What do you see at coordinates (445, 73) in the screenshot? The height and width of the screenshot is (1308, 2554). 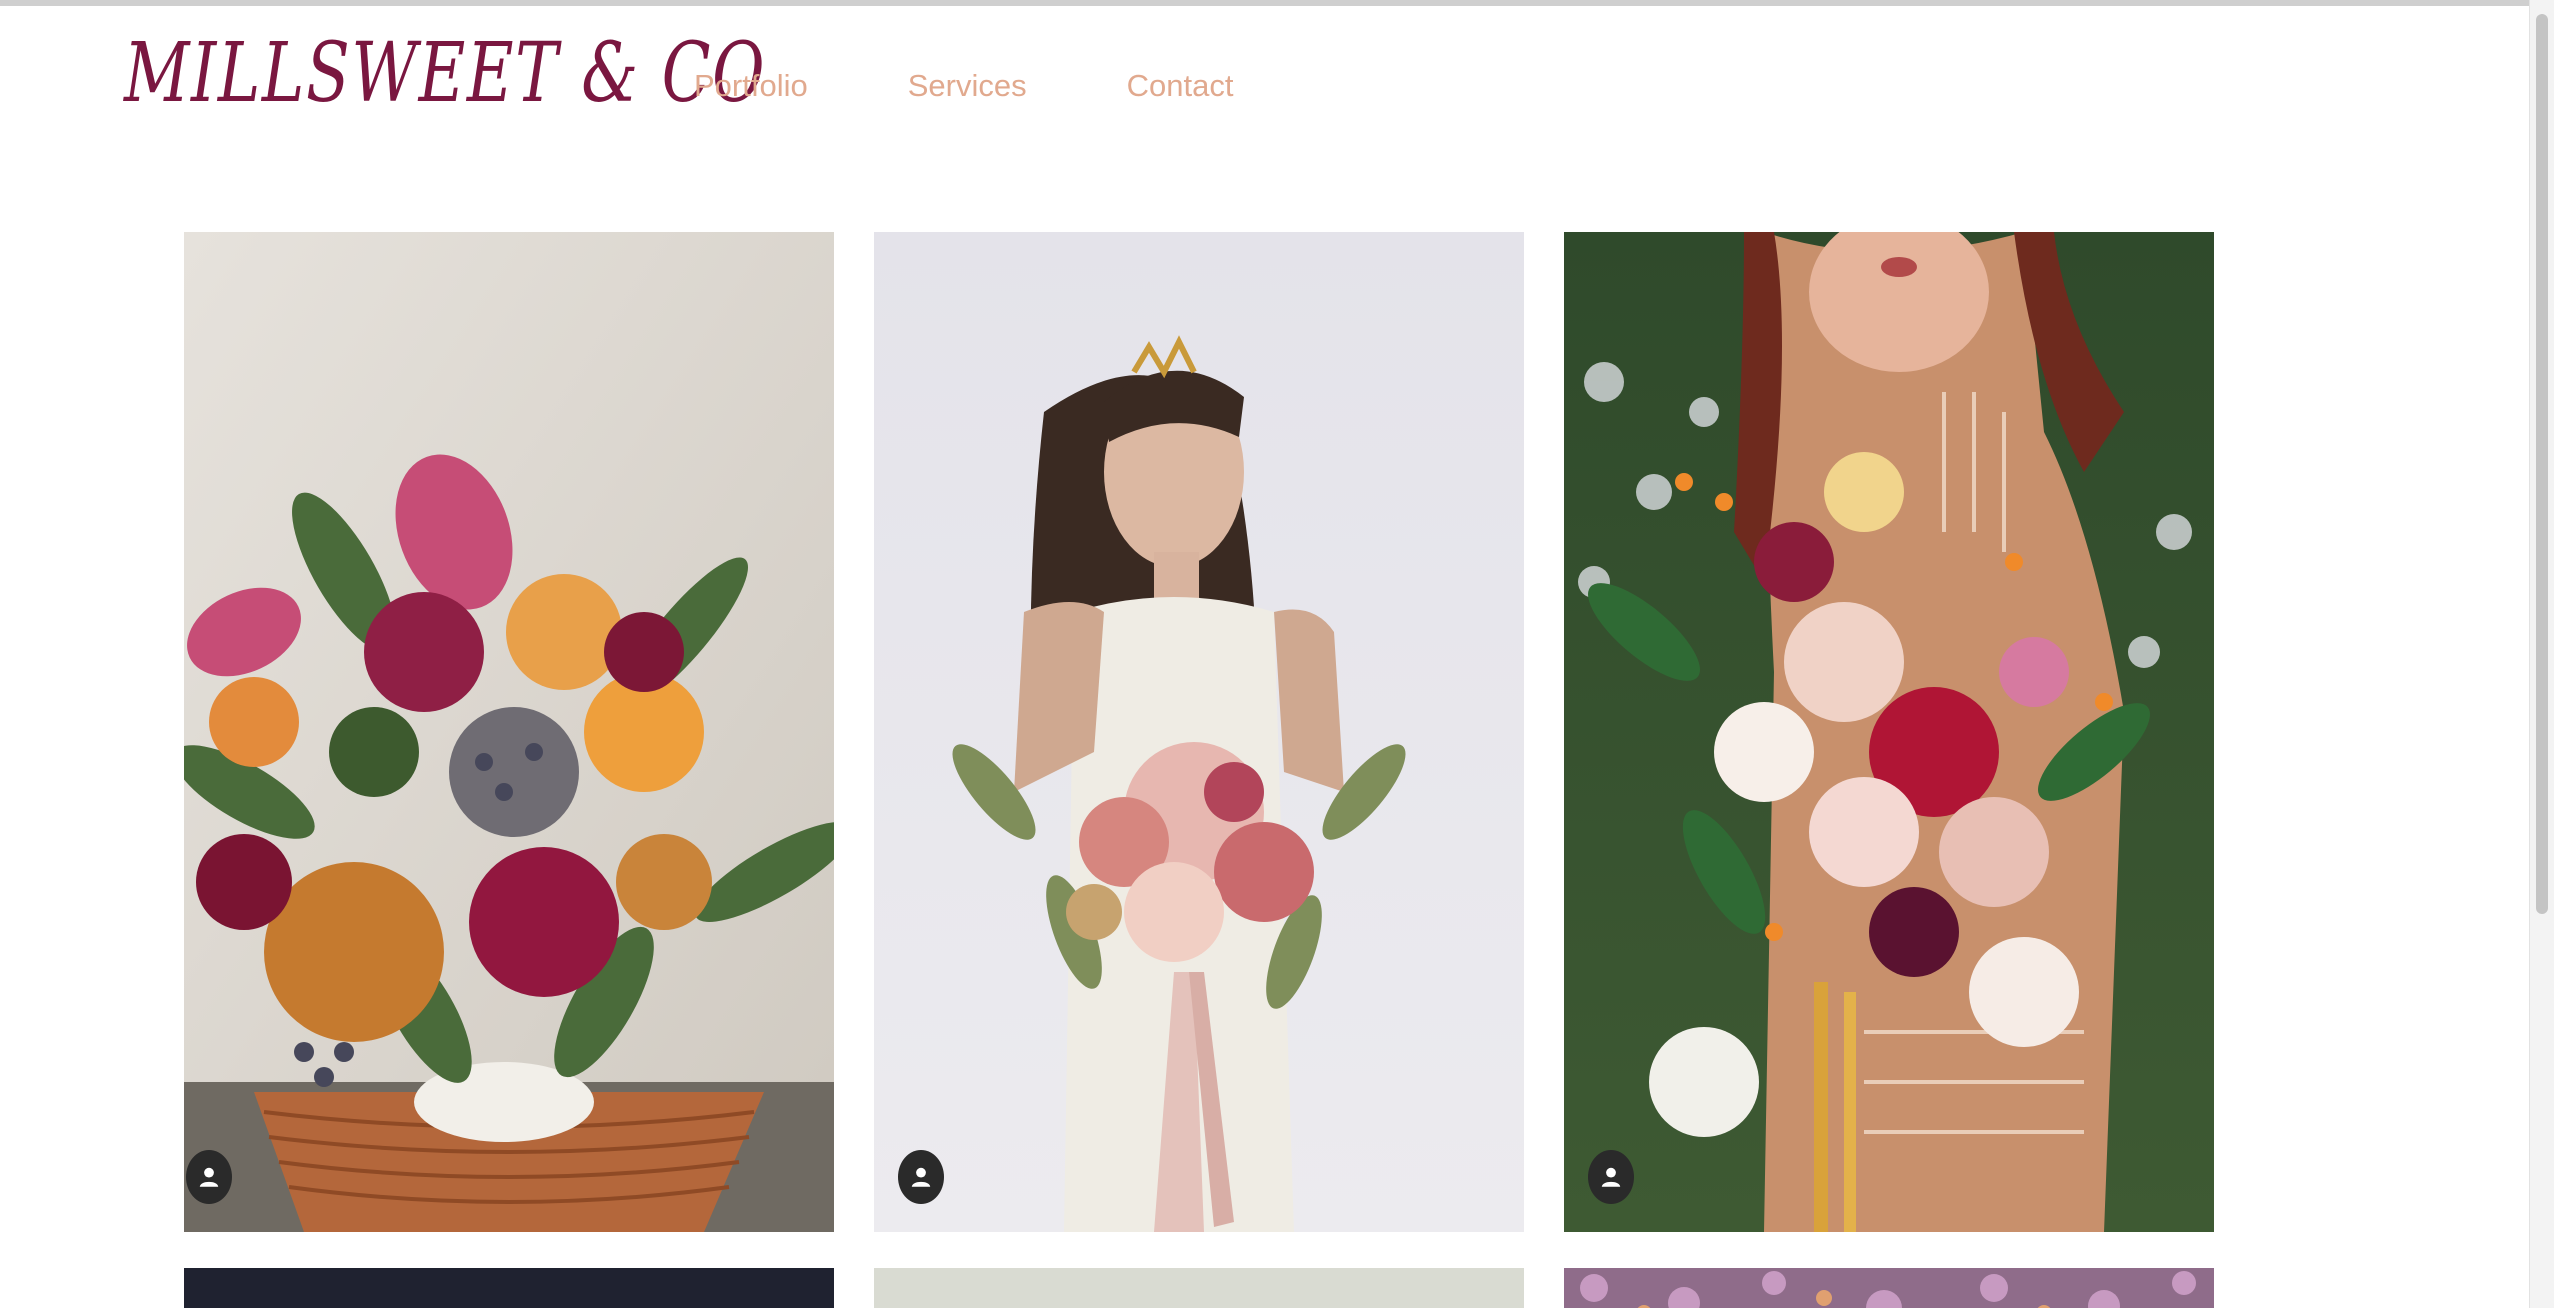 I see `site-logo: MILLSWEET & CO` at bounding box center [445, 73].